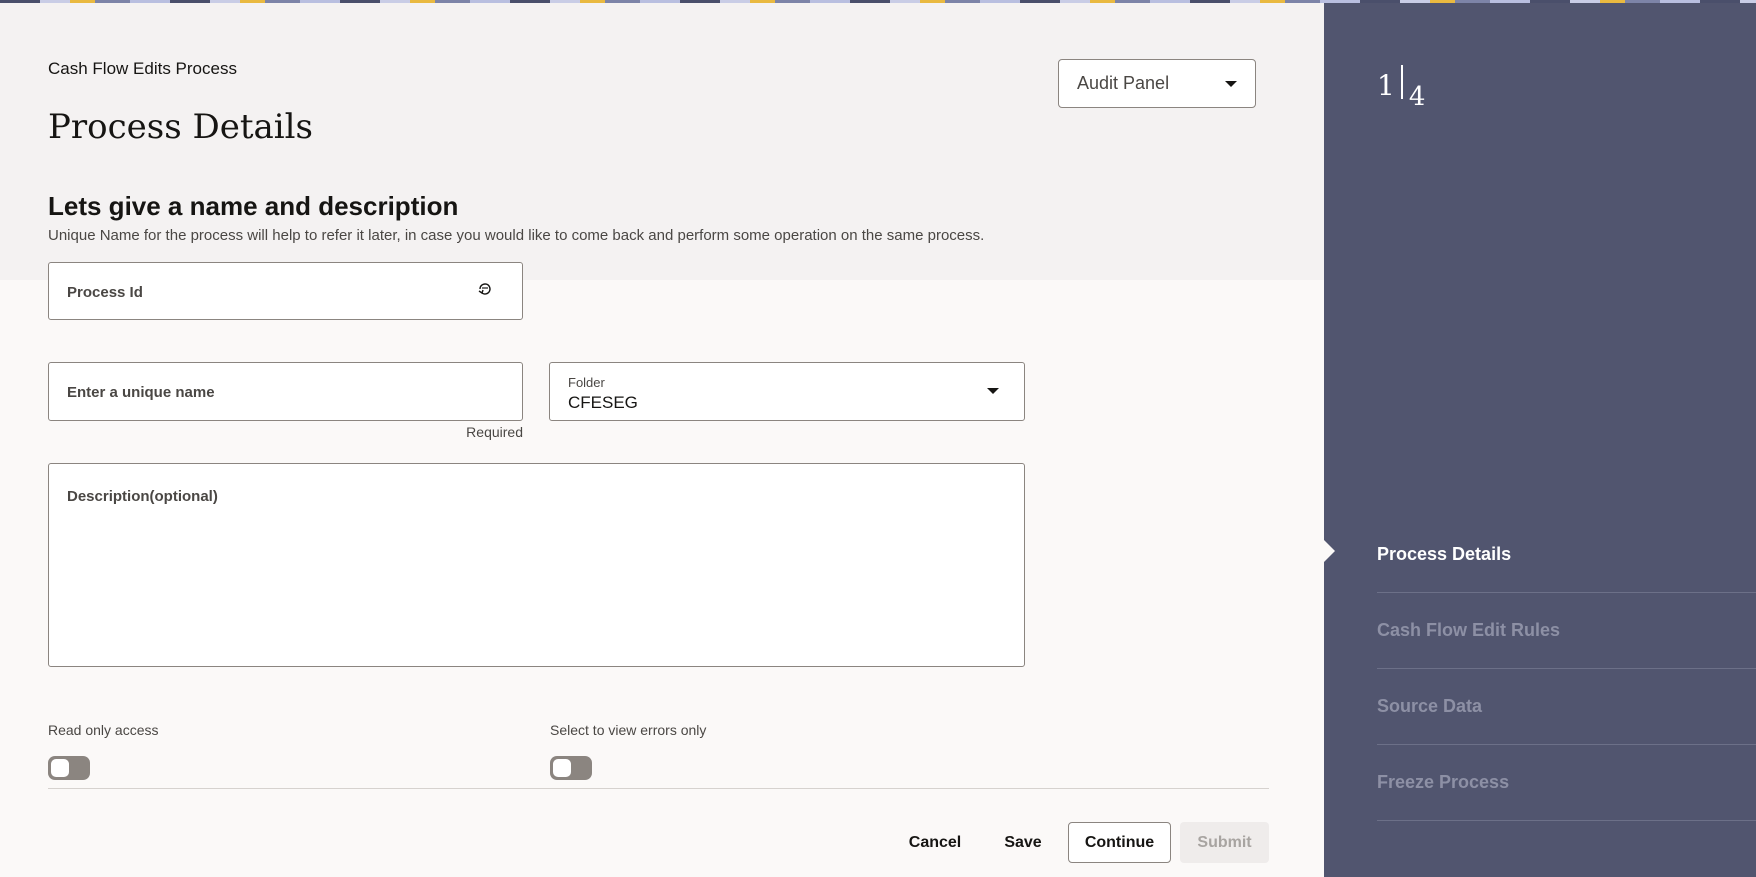 This screenshot has height=877, width=1756. I want to click on process-id-placeholder: Process Id, so click(105, 292).